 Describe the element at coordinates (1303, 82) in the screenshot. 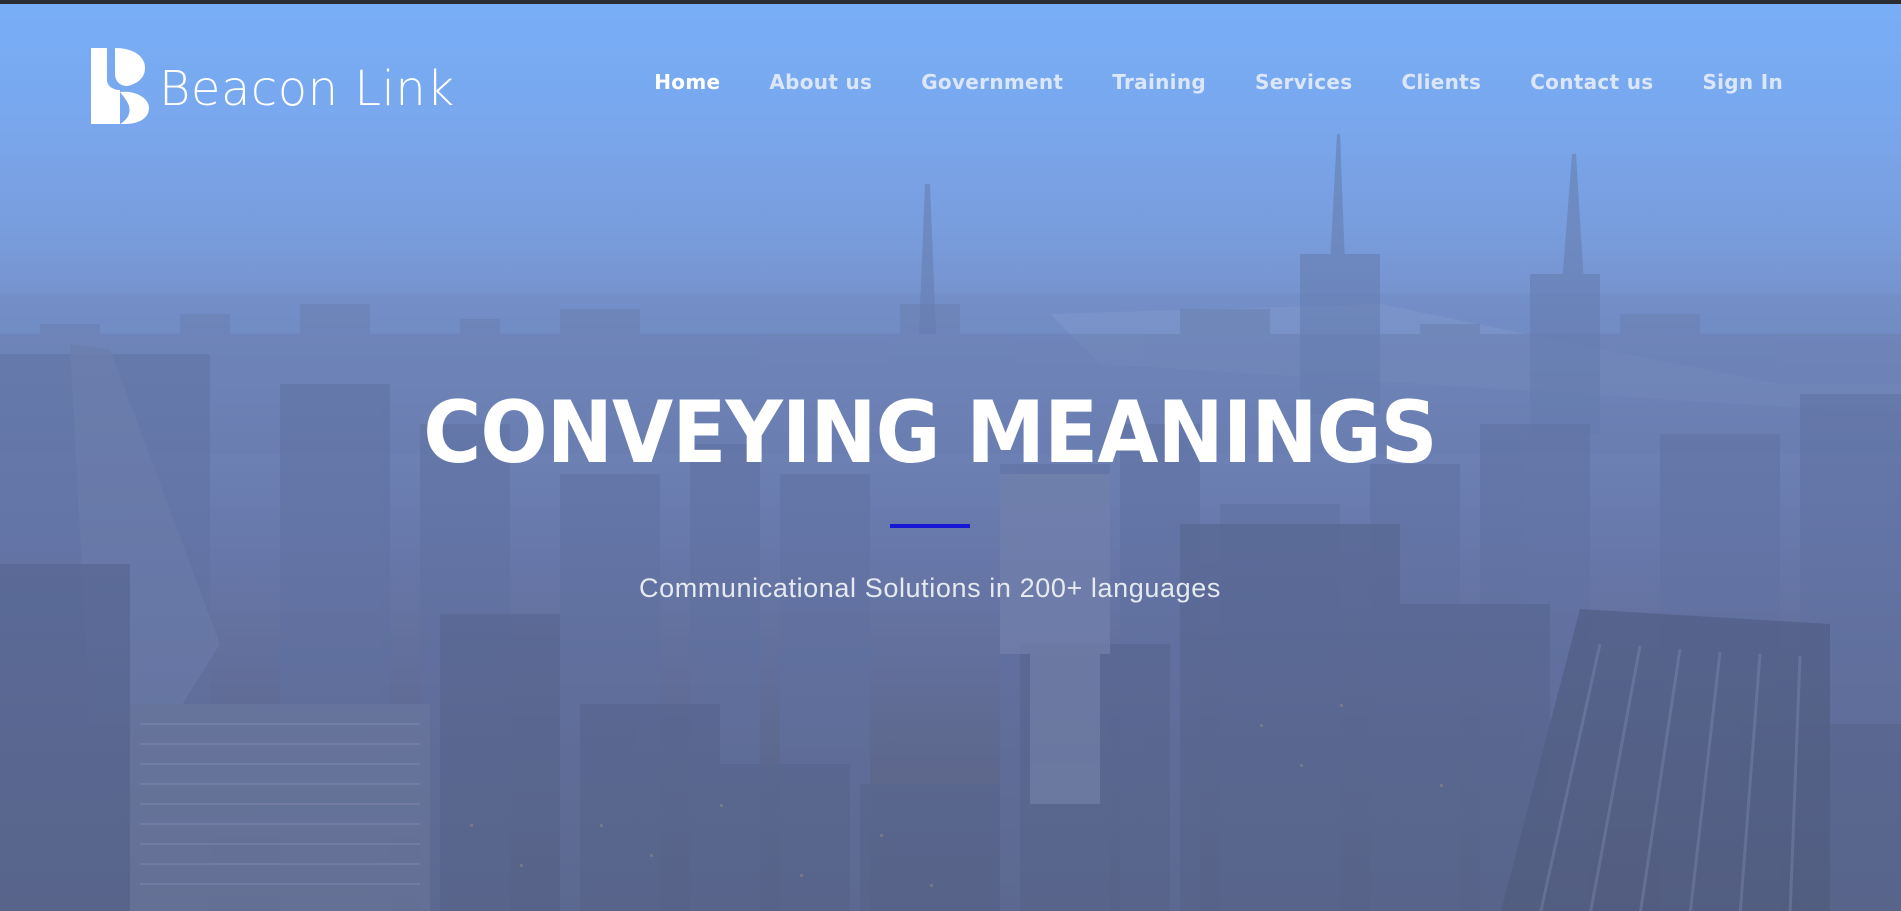

I see `nav-item-services: Services` at that location.